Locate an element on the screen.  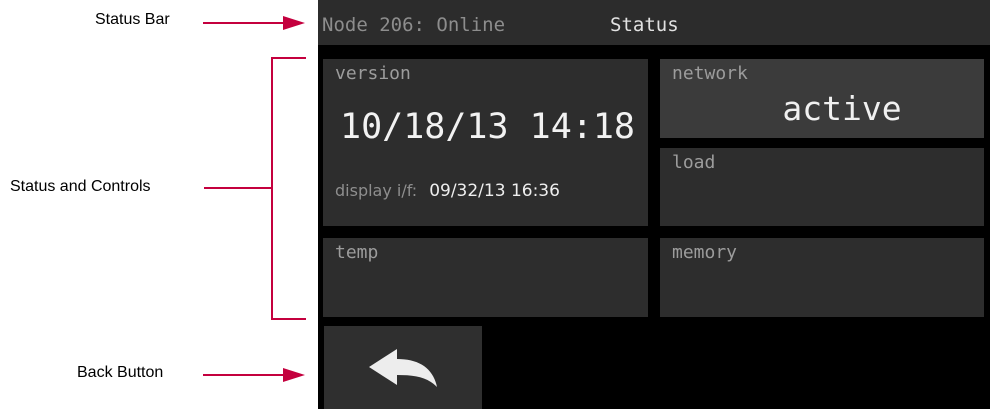
panel-temp: temp is located at coordinates (485, 277).